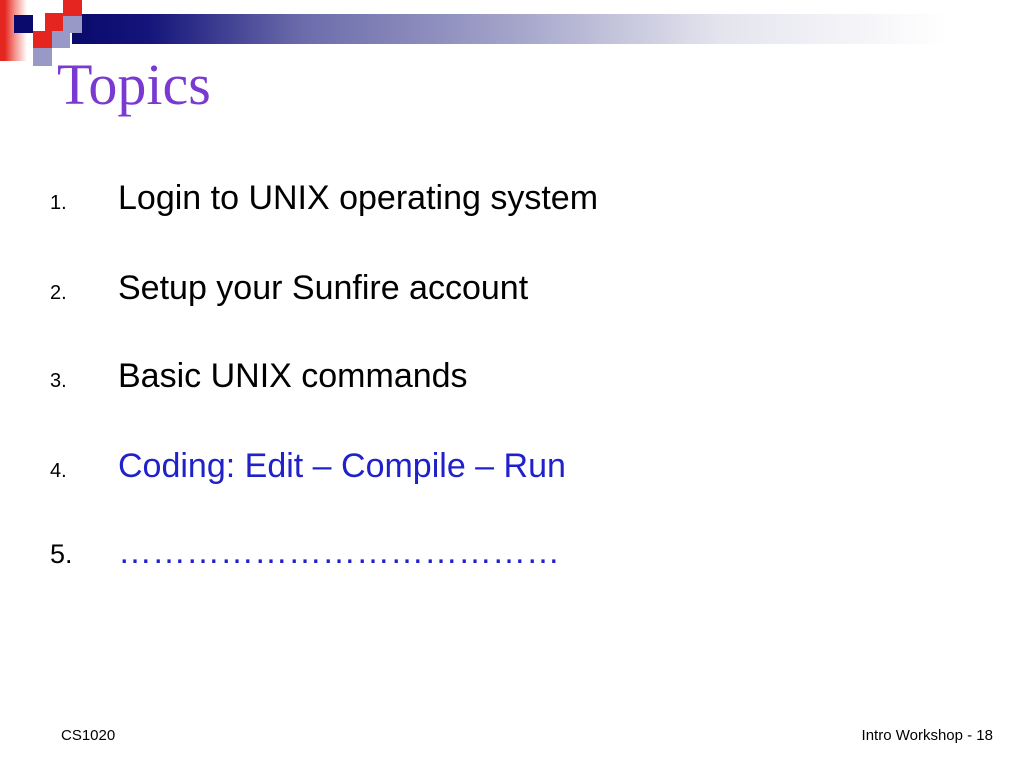  I want to click on topic-number: 5., so click(61, 554).